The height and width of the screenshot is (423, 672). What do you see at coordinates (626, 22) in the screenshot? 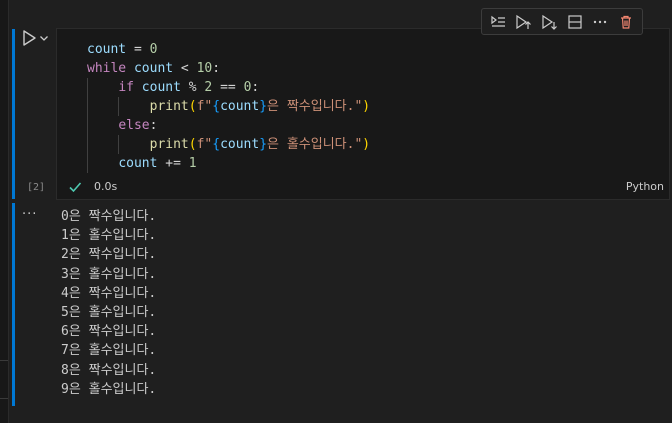
I see `delete-cell-icon` at bounding box center [626, 22].